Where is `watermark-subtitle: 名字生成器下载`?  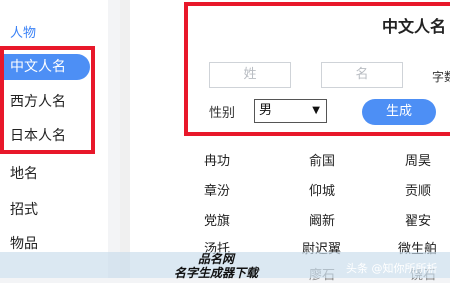 watermark-subtitle: 名字生成器下载 is located at coordinates (216, 273).